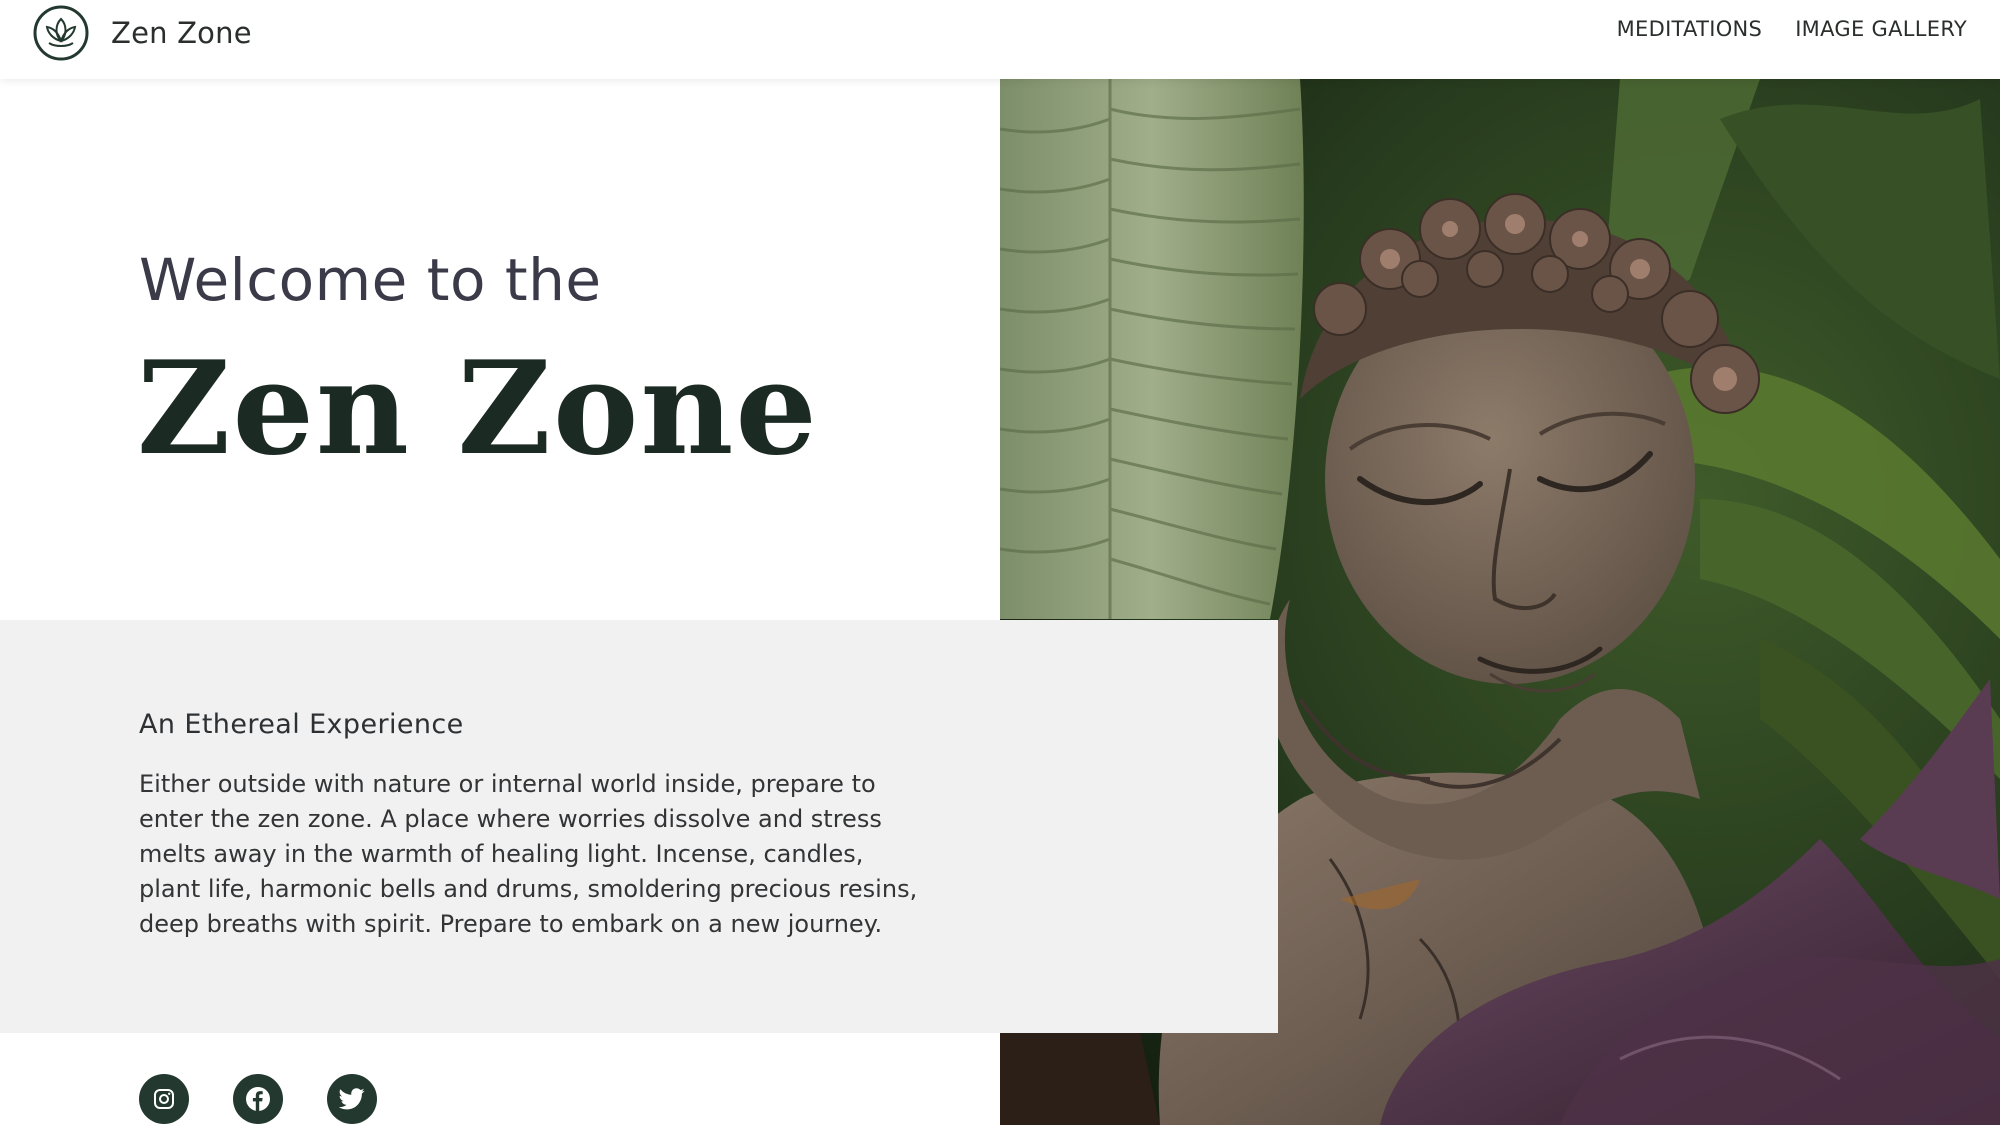 This screenshot has height=1125, width=2000. I want to click on twitter-icon, so click(352, 1099).